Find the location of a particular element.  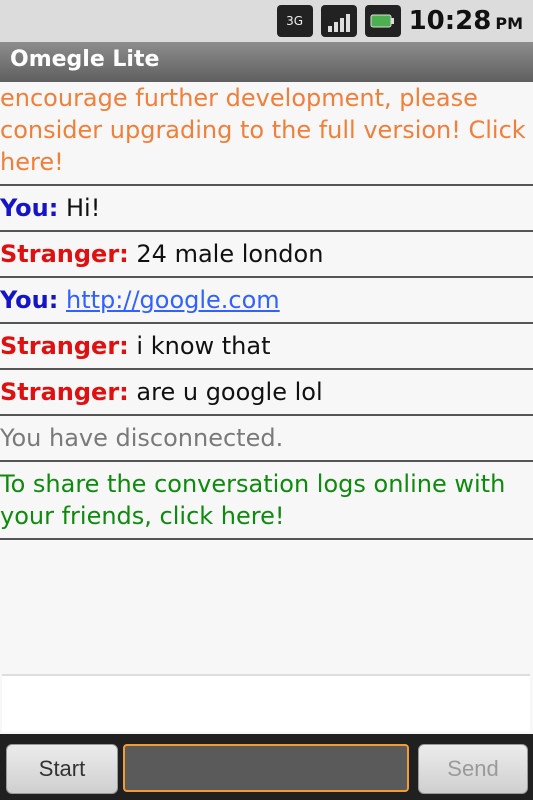

network-3g-icon: 3G is located at coordinates (294, 21).